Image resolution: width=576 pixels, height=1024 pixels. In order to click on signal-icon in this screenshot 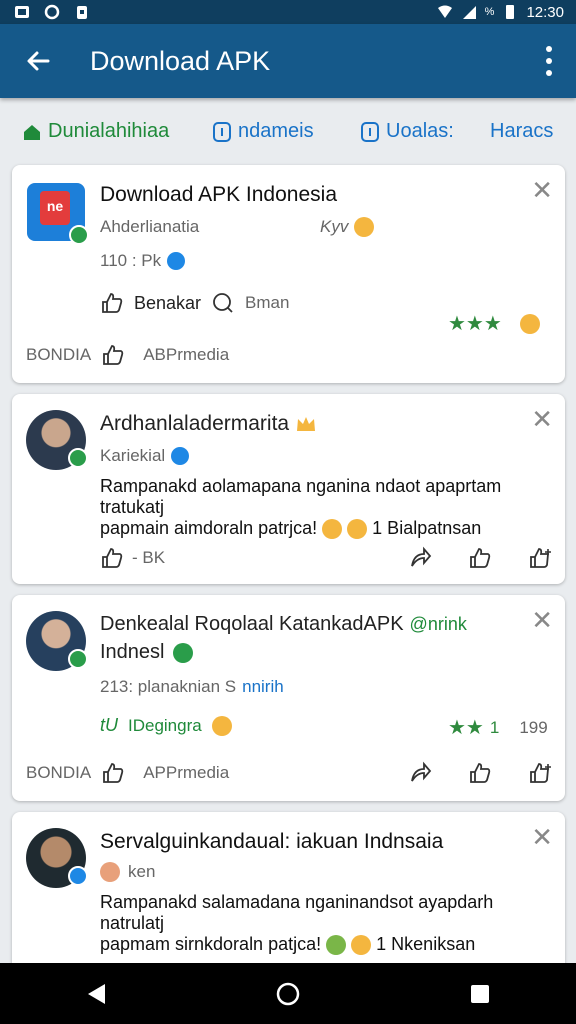, I will do `click(469, 12)`.